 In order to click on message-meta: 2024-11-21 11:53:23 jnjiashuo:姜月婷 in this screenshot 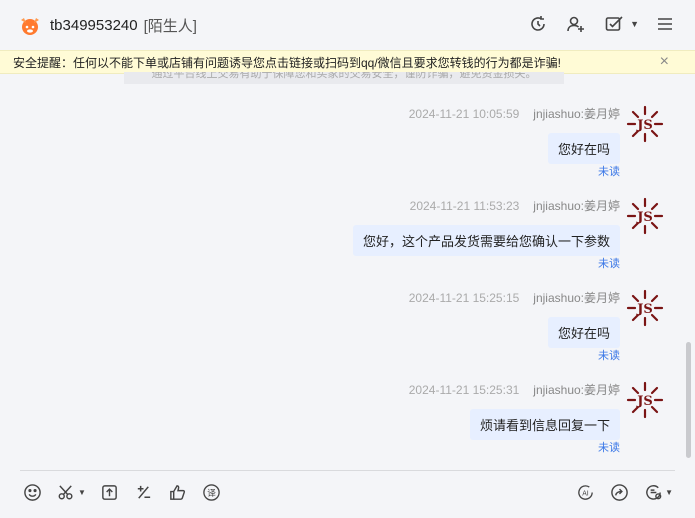, I will do `click(515, 205)`.